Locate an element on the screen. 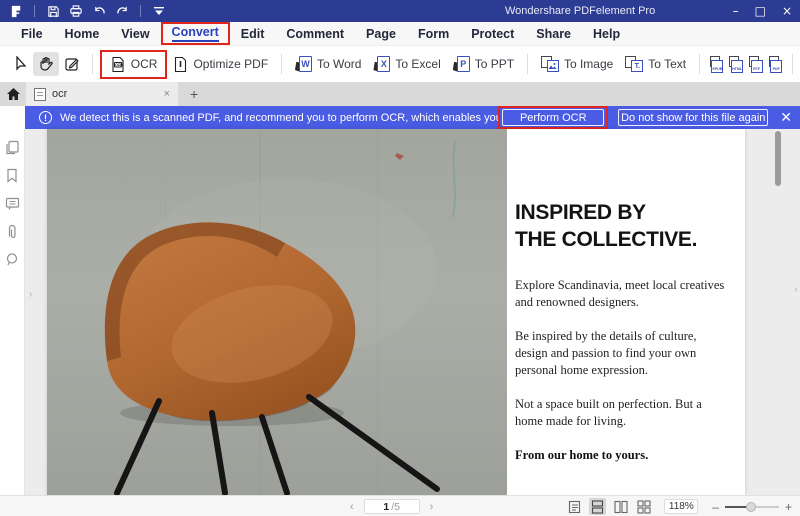 This screenshot has height=516, width=800. grid-view-icon is located at coordinates (643, 506).